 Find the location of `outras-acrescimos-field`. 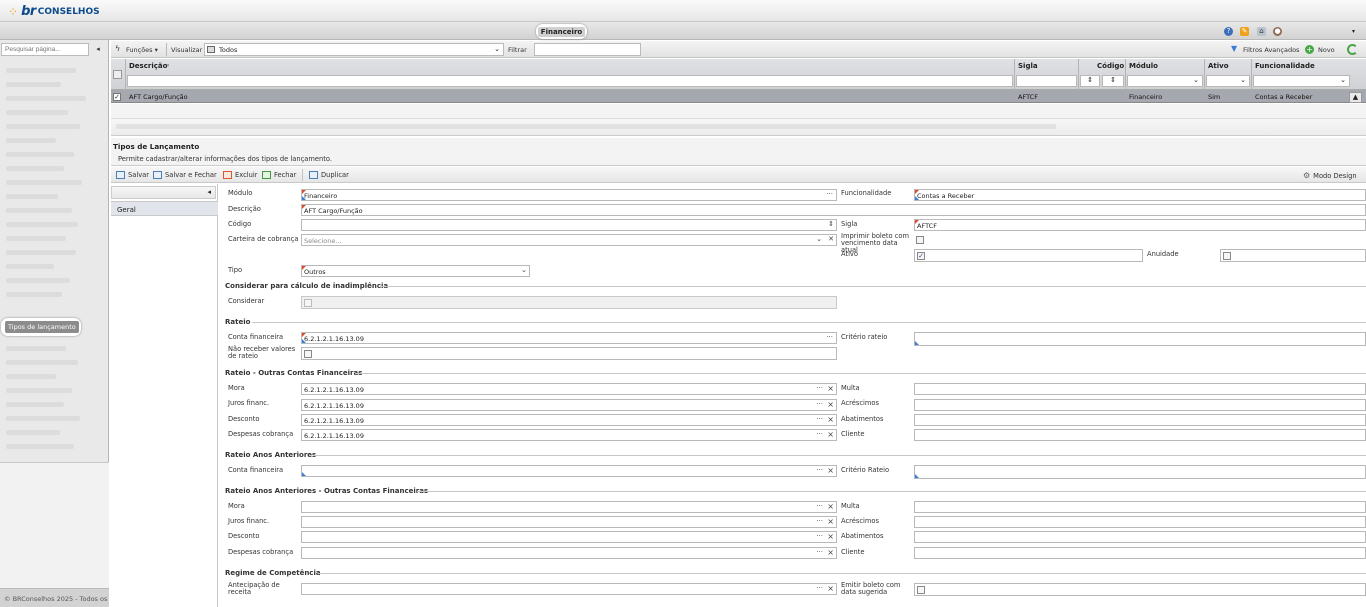

outras-acrescimos-field is located at coordinates (1140, 405).